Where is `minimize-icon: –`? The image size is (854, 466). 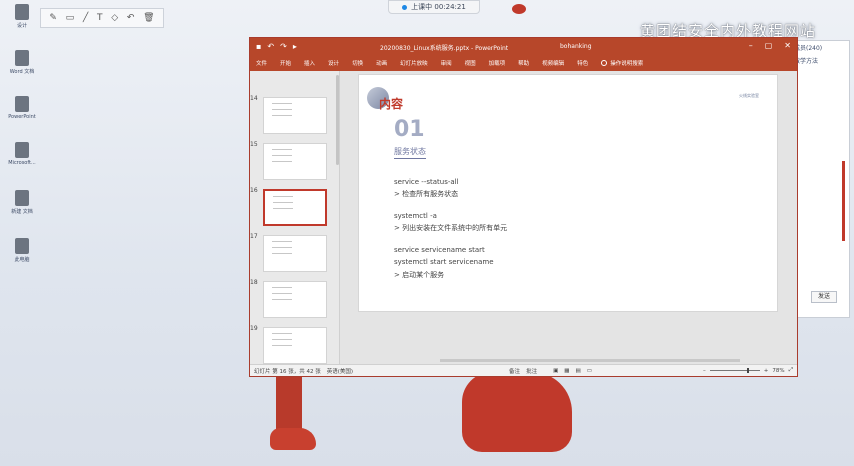
minimize-icon: – is located at coordinates (751, 45).